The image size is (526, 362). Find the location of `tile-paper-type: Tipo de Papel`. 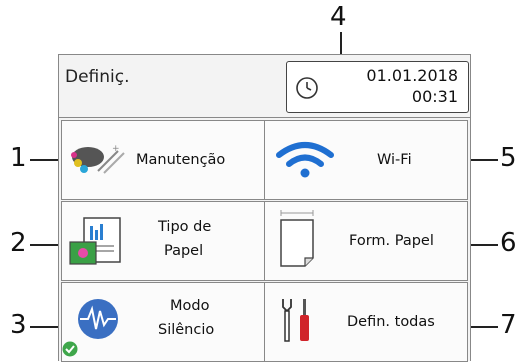

tile-paper-type: Tipo de Papel is located at coordinates (163, 241).